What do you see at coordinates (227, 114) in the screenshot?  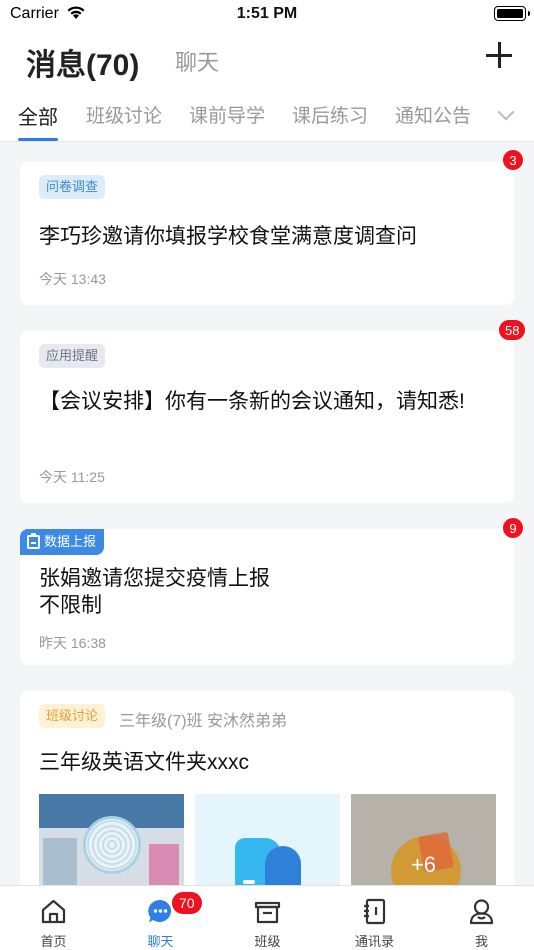 I see `tab-pre-class: 课前导学` at bounding box center [227, 114].